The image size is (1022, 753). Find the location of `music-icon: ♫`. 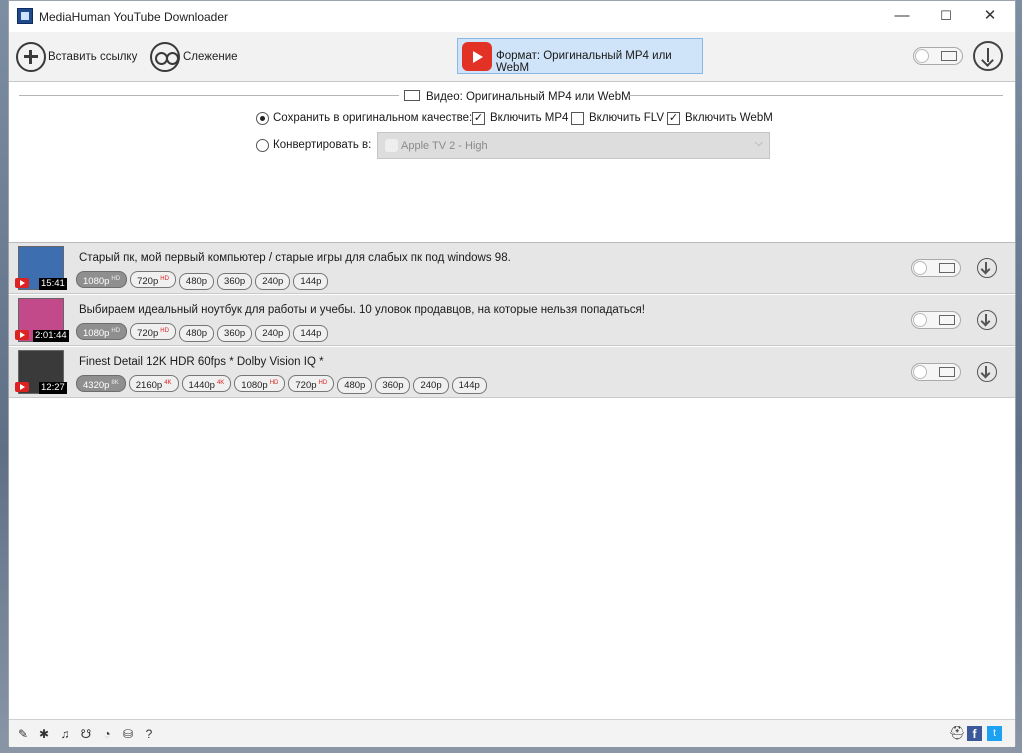

music-icon: ♫ is located at coordinates (65, 734).